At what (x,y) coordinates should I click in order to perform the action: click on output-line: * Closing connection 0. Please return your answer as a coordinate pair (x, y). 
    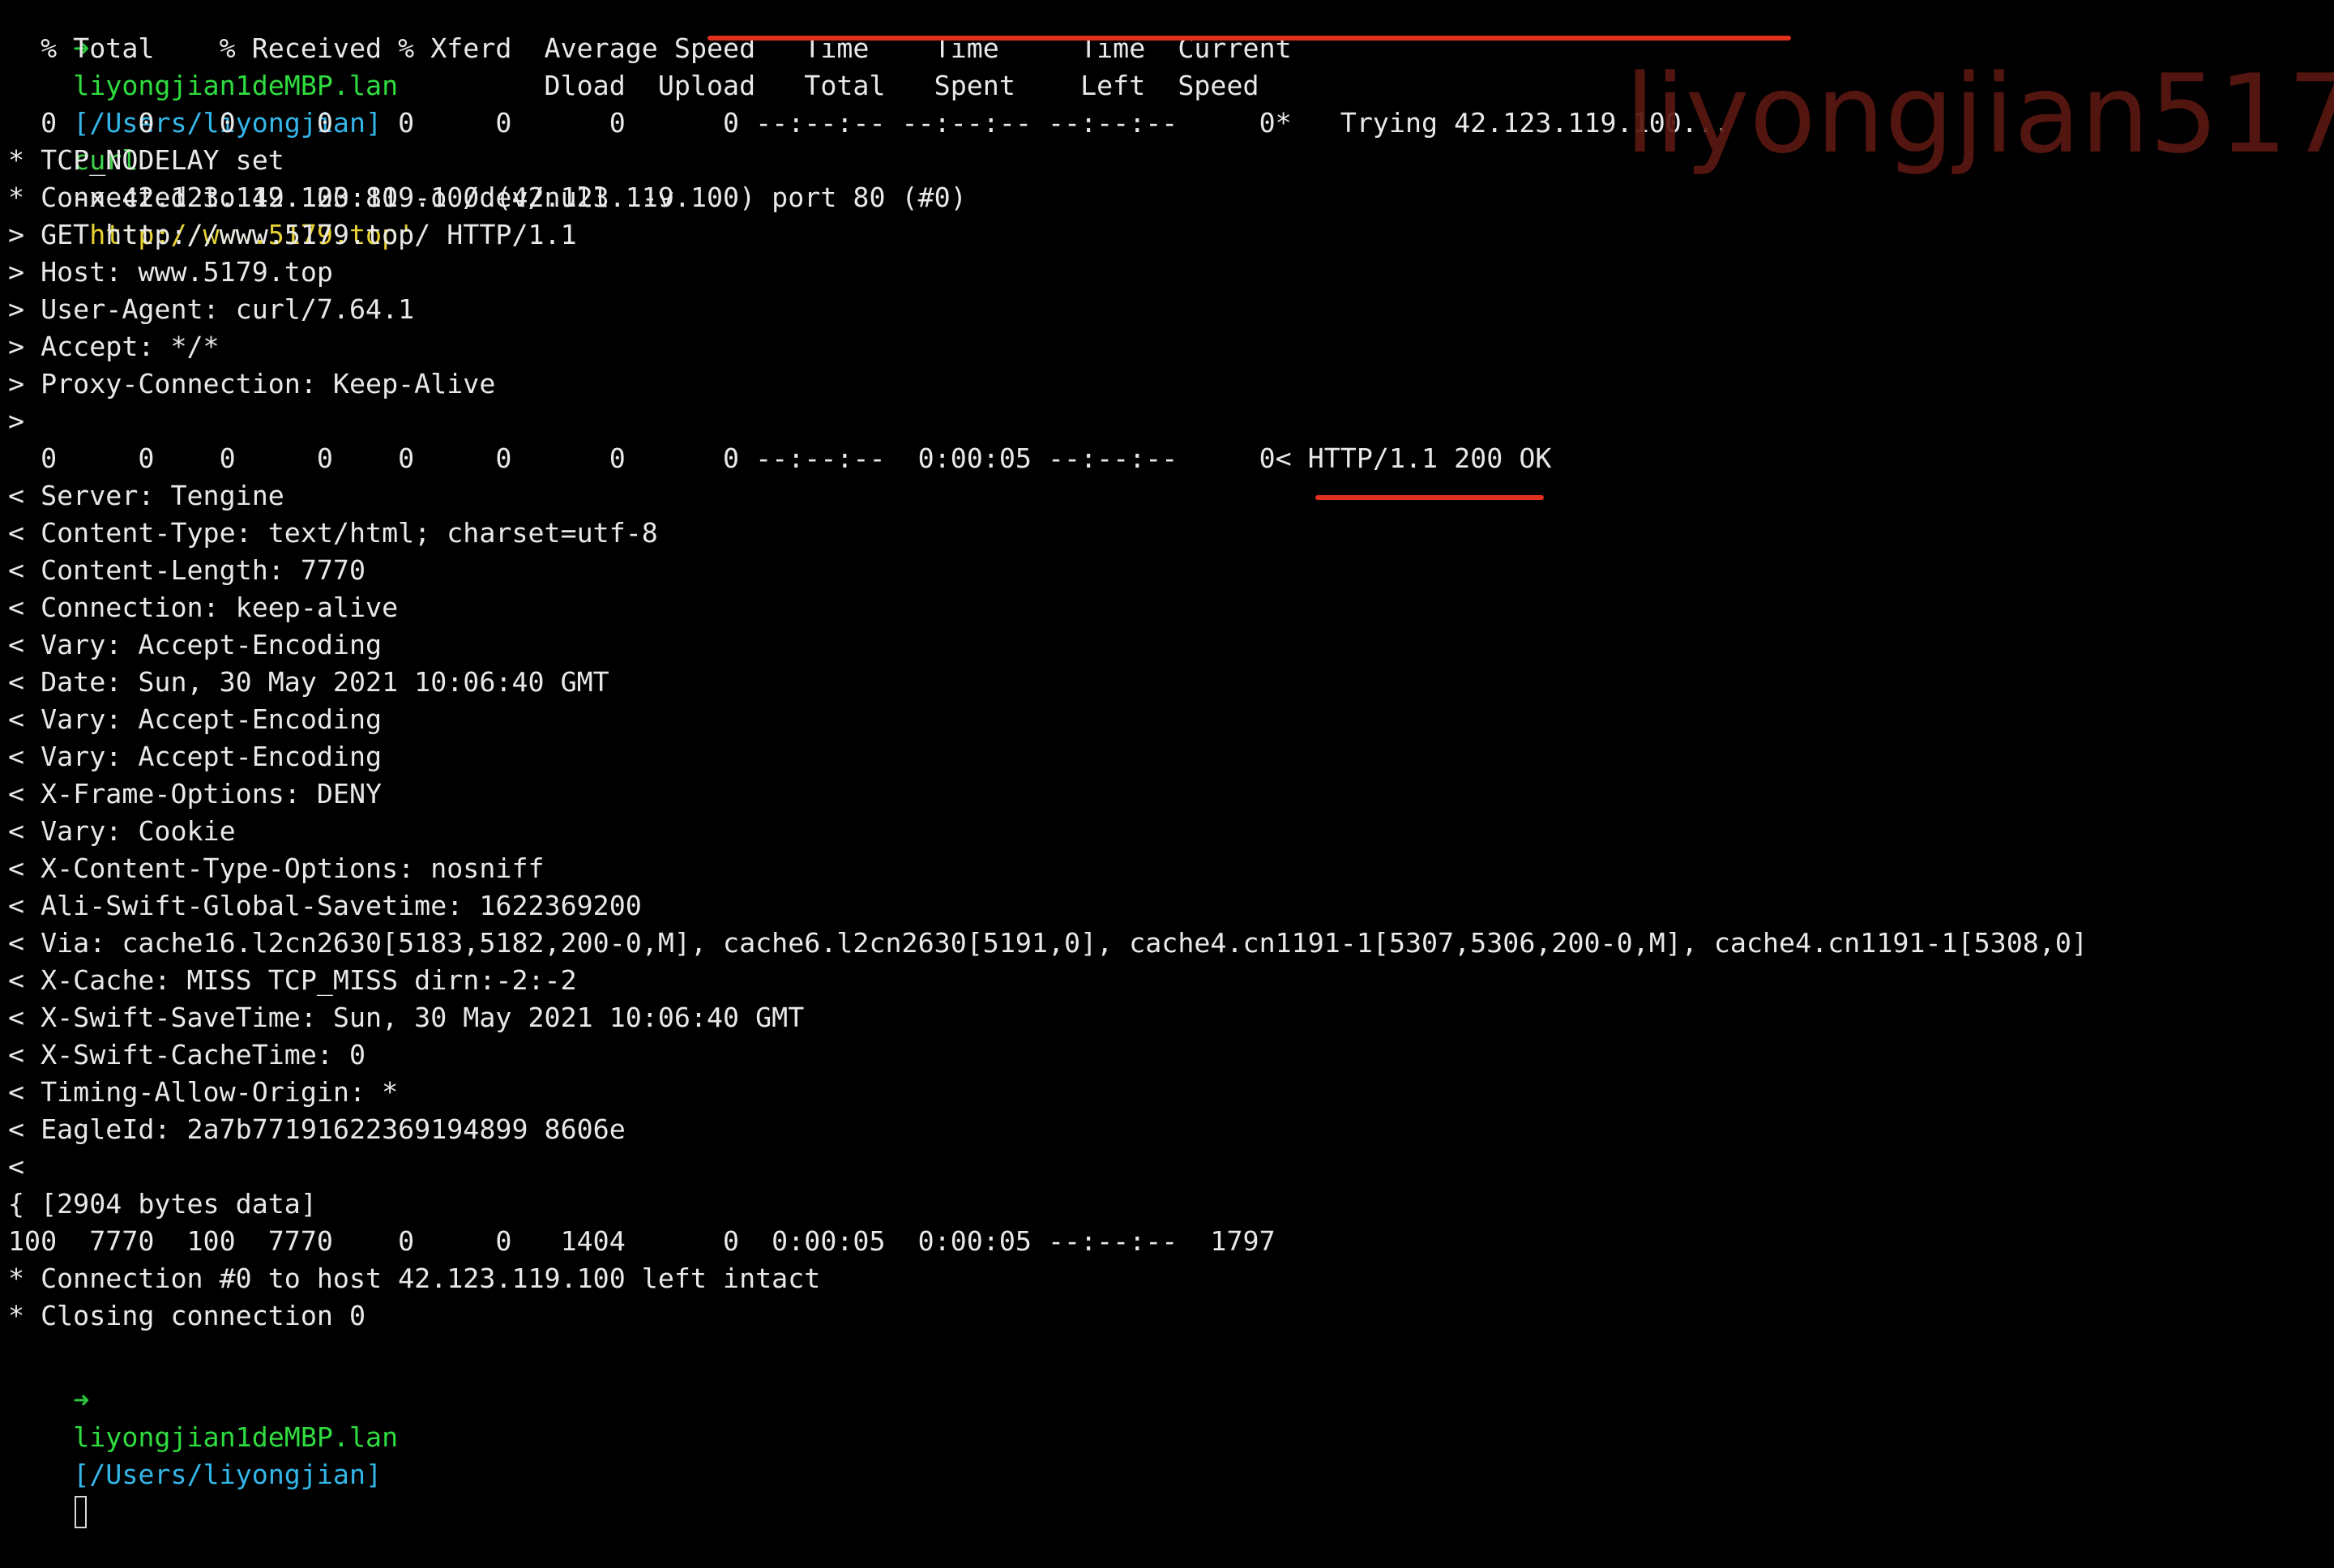
    Looking at the image, I should click on (187, 1316).